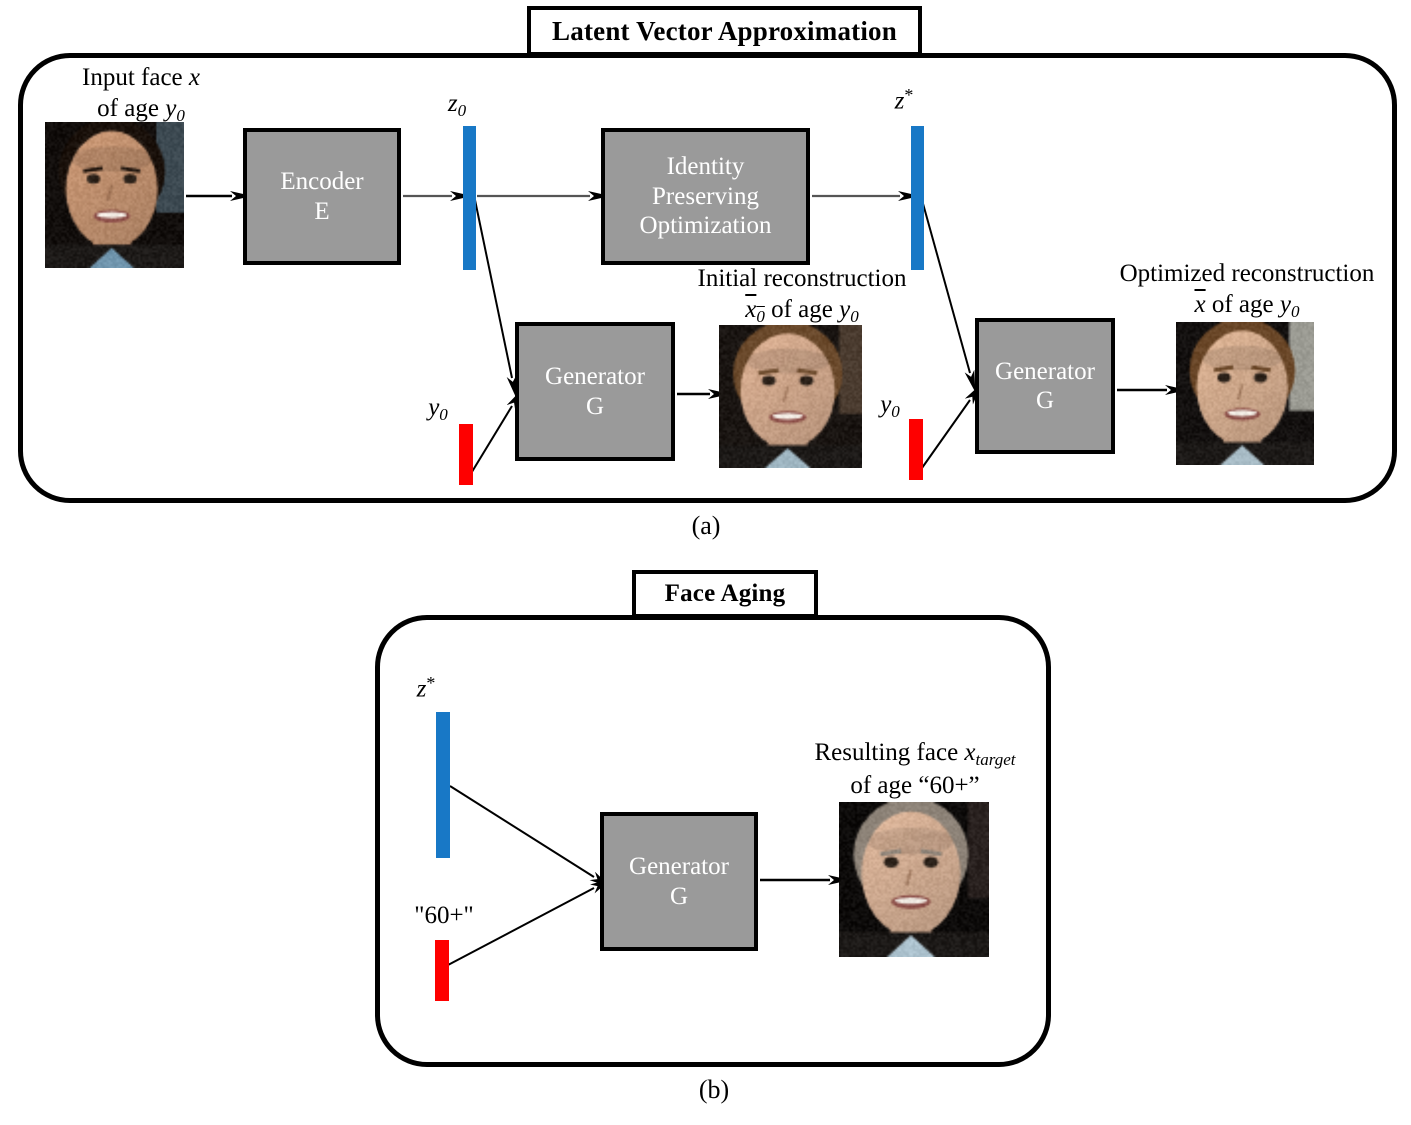  Describe the element at coordinates (917, 198) in the screenshot. I see `latent-vector-bar-z-star-a` at that location.